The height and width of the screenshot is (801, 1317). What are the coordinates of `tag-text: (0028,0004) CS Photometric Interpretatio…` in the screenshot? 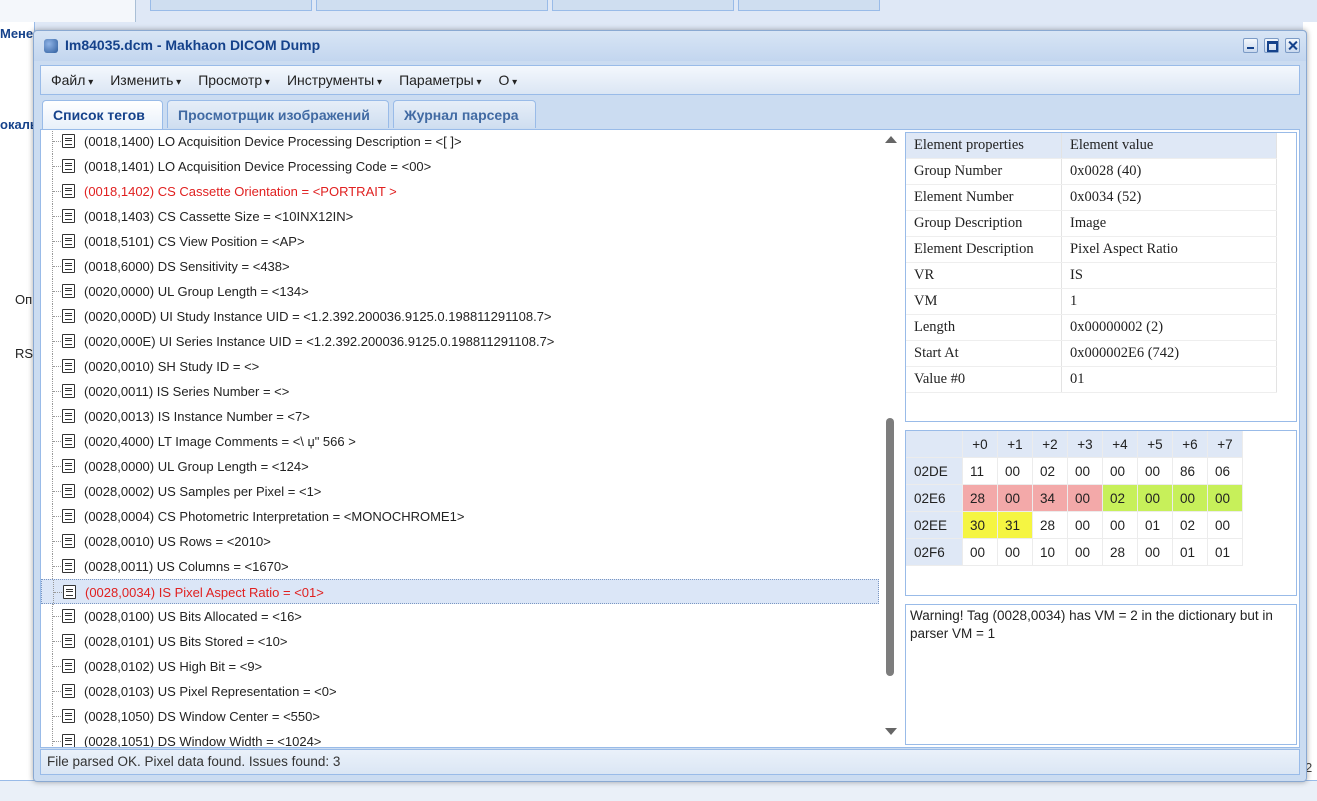 It's located at (274, 516).